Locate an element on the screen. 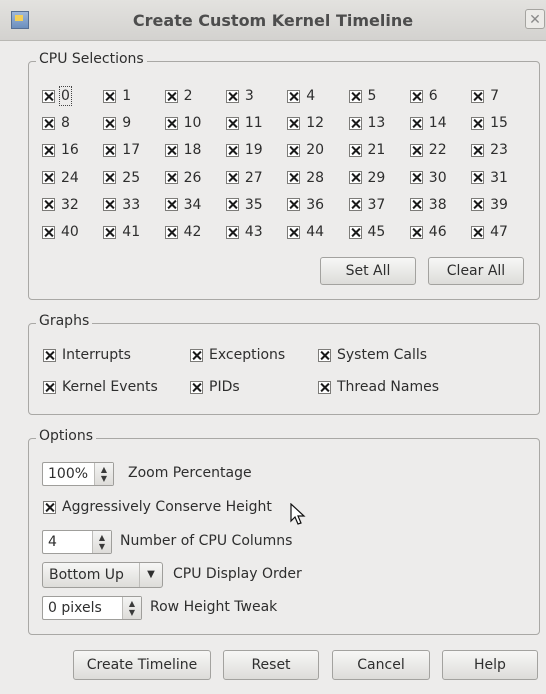  graph-checkbox-thread-names: Thread Names is located at coordinates (378, 387).